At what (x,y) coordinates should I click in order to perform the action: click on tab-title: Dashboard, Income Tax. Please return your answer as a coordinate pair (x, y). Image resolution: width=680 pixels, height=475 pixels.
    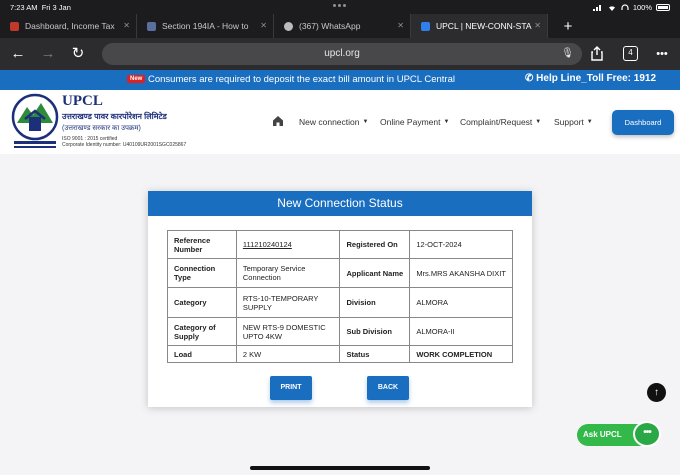
    Looking at the image, I should click on (70, 26).